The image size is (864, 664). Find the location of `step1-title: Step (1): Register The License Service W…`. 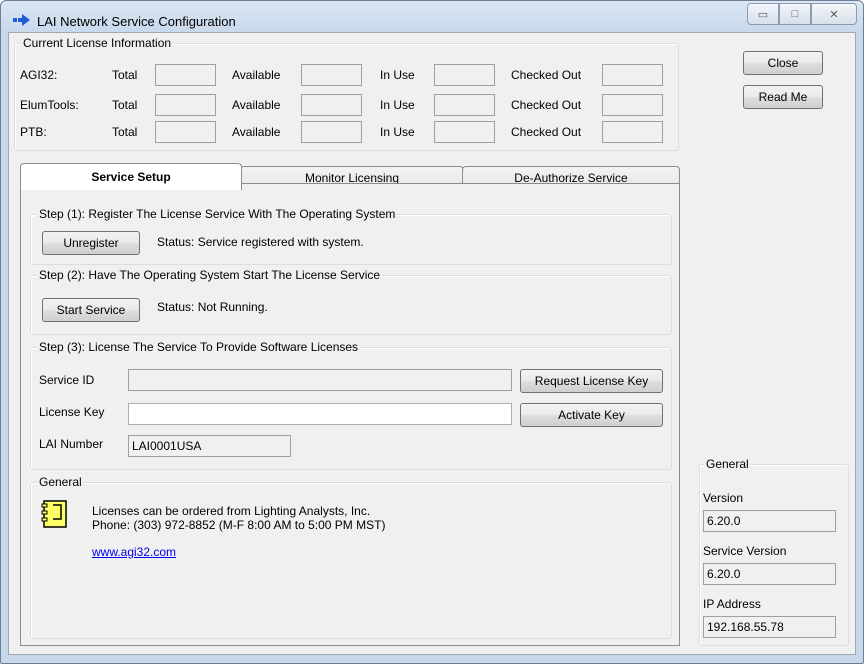

step1-title: Step (1): Register The License Service W… is located at coordinates (217, 214).